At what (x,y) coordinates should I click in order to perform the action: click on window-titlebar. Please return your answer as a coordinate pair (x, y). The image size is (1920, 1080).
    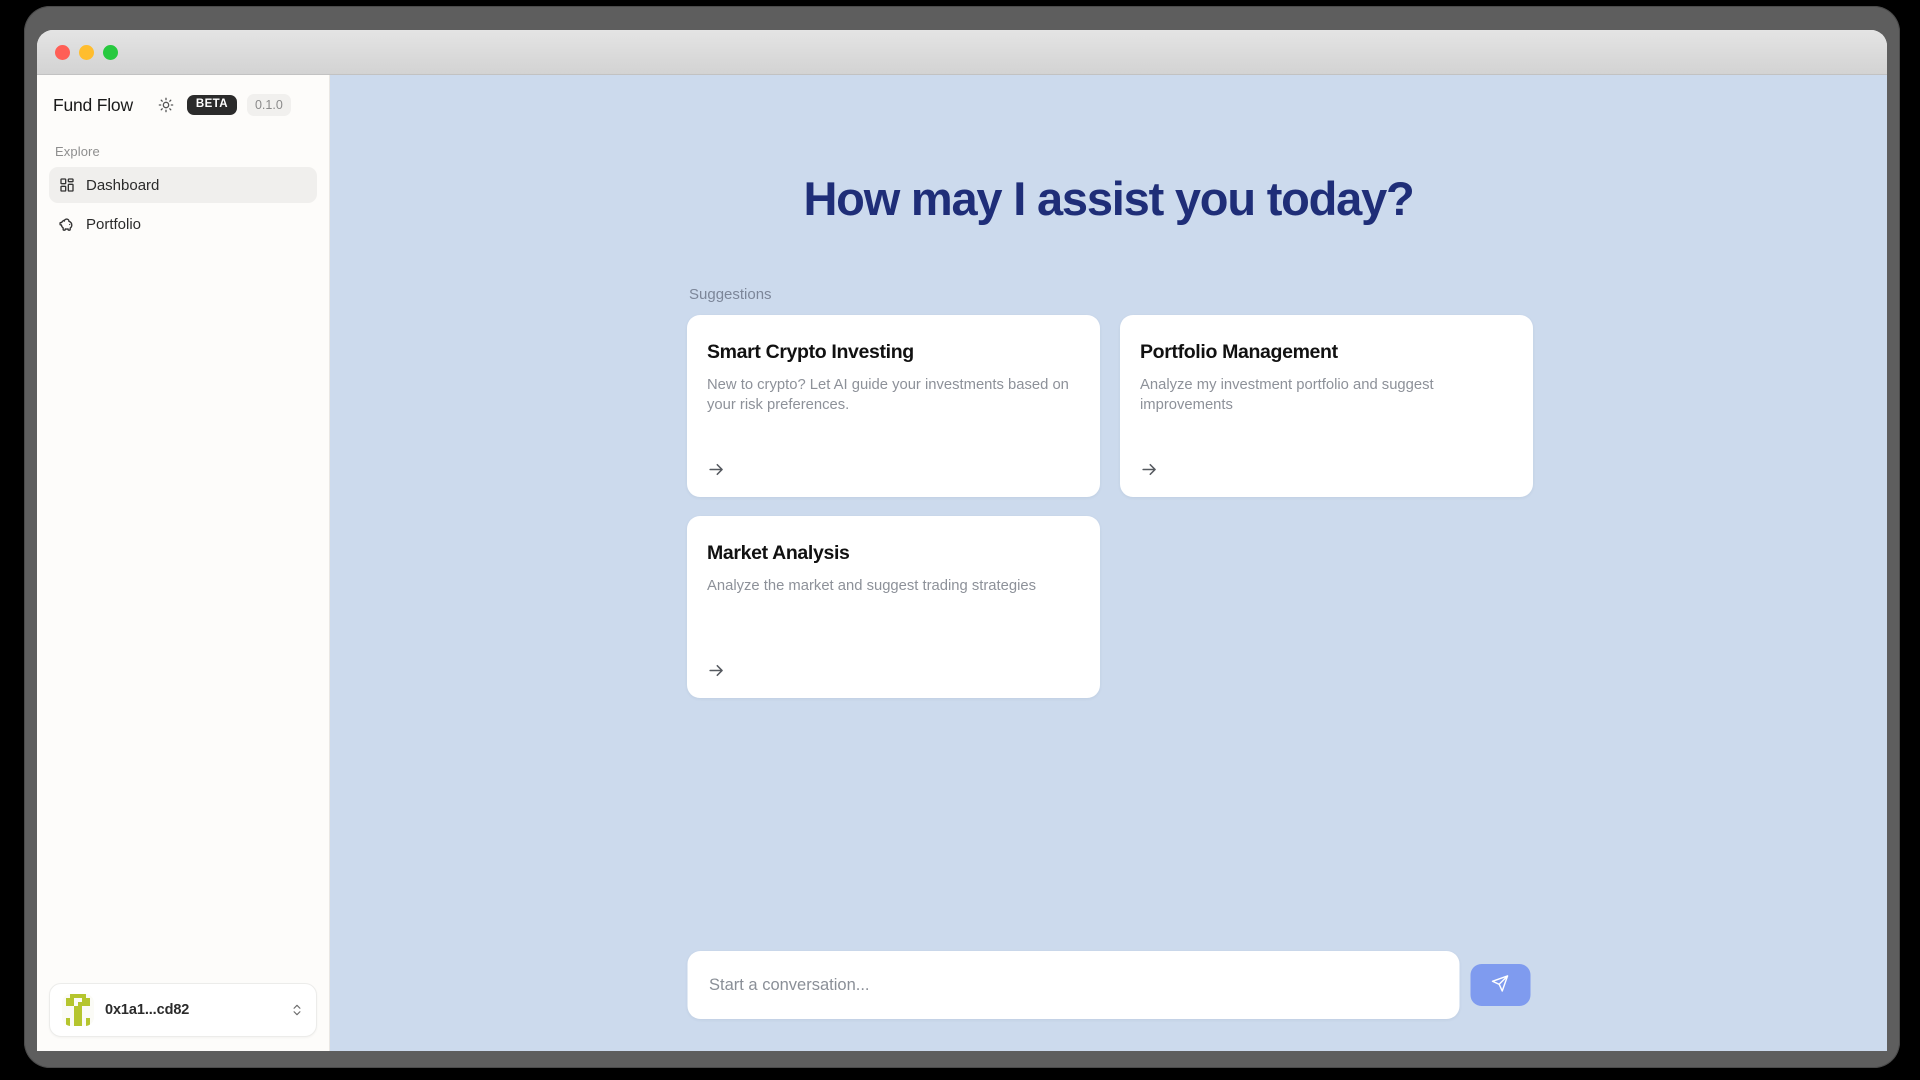
    Looking at the image, I should click on (962, 52).